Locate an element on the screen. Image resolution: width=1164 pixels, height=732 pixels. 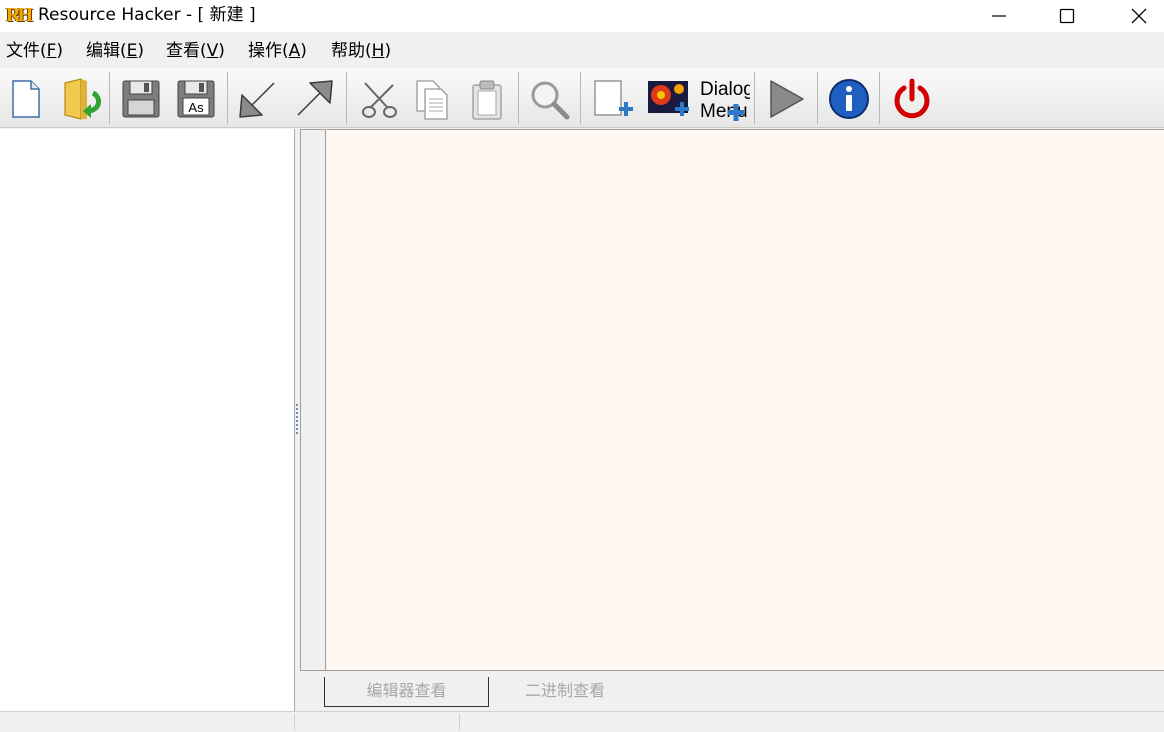
exit-button is located at coordinates (912, 99).